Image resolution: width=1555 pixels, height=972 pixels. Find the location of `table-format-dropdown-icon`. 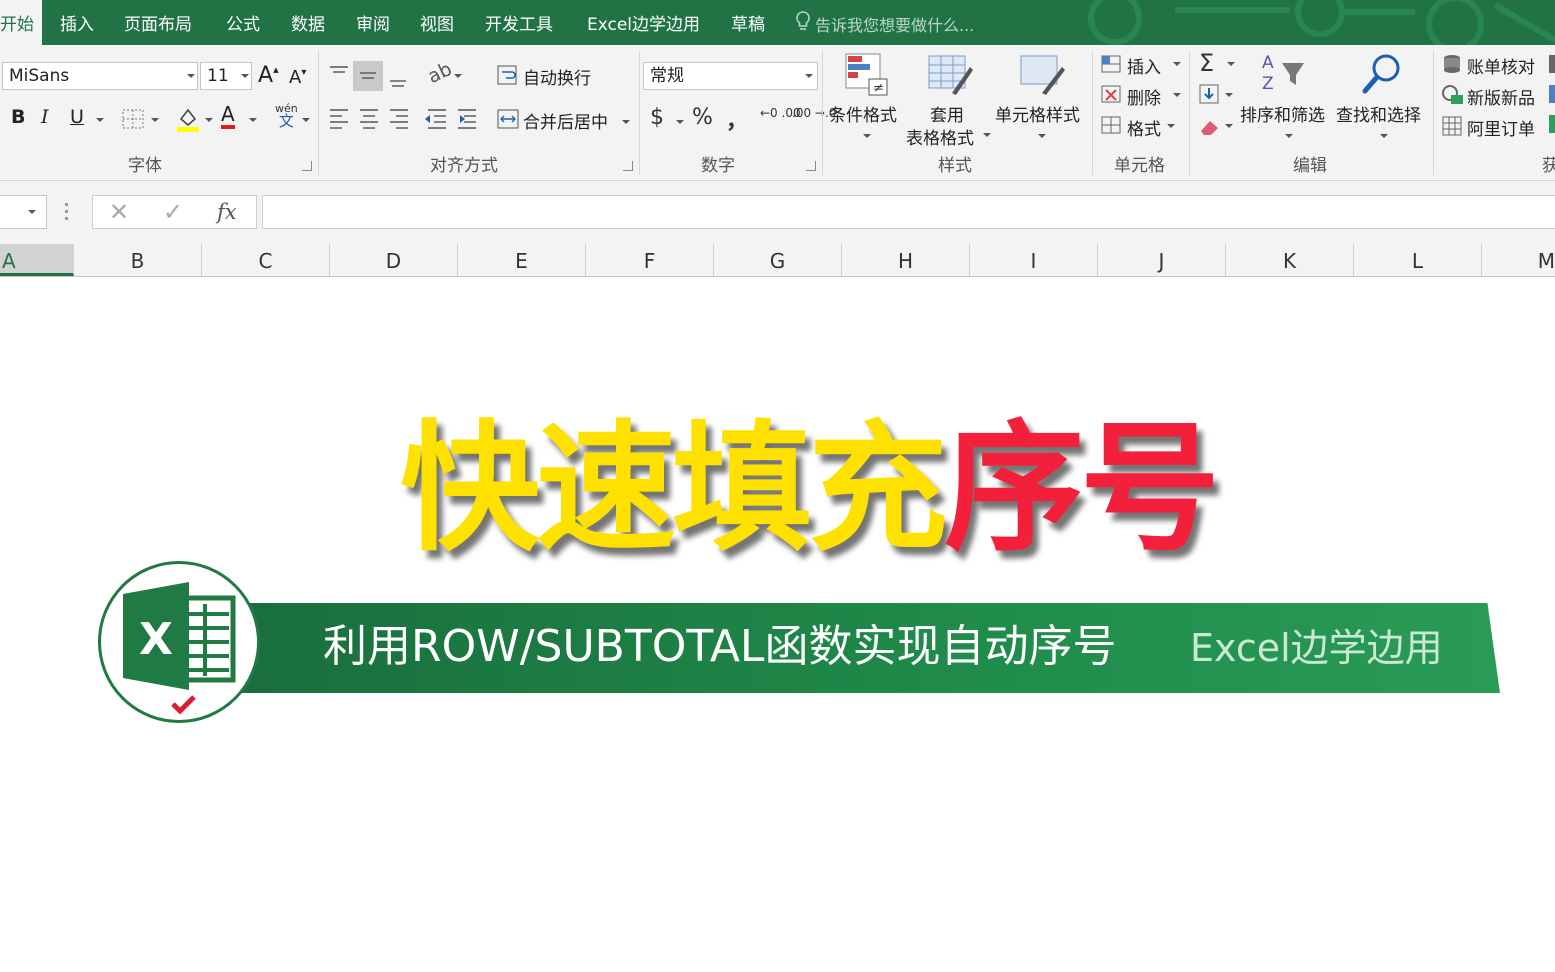

table-format-dropdown-icon is located at coordinates (987, 135).